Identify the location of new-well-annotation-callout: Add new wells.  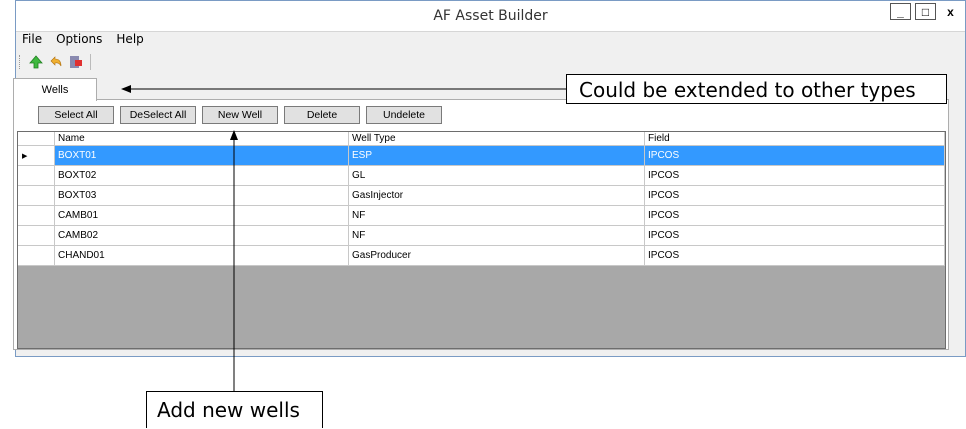
(234, 409).